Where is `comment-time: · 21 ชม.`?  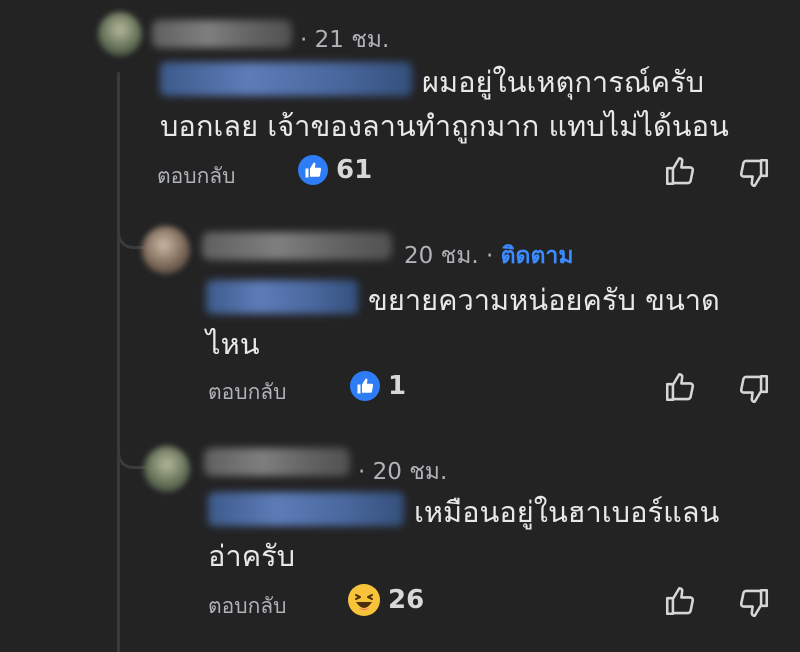 comment-time: · 21 ชม. is located at coordinates (344, 40).